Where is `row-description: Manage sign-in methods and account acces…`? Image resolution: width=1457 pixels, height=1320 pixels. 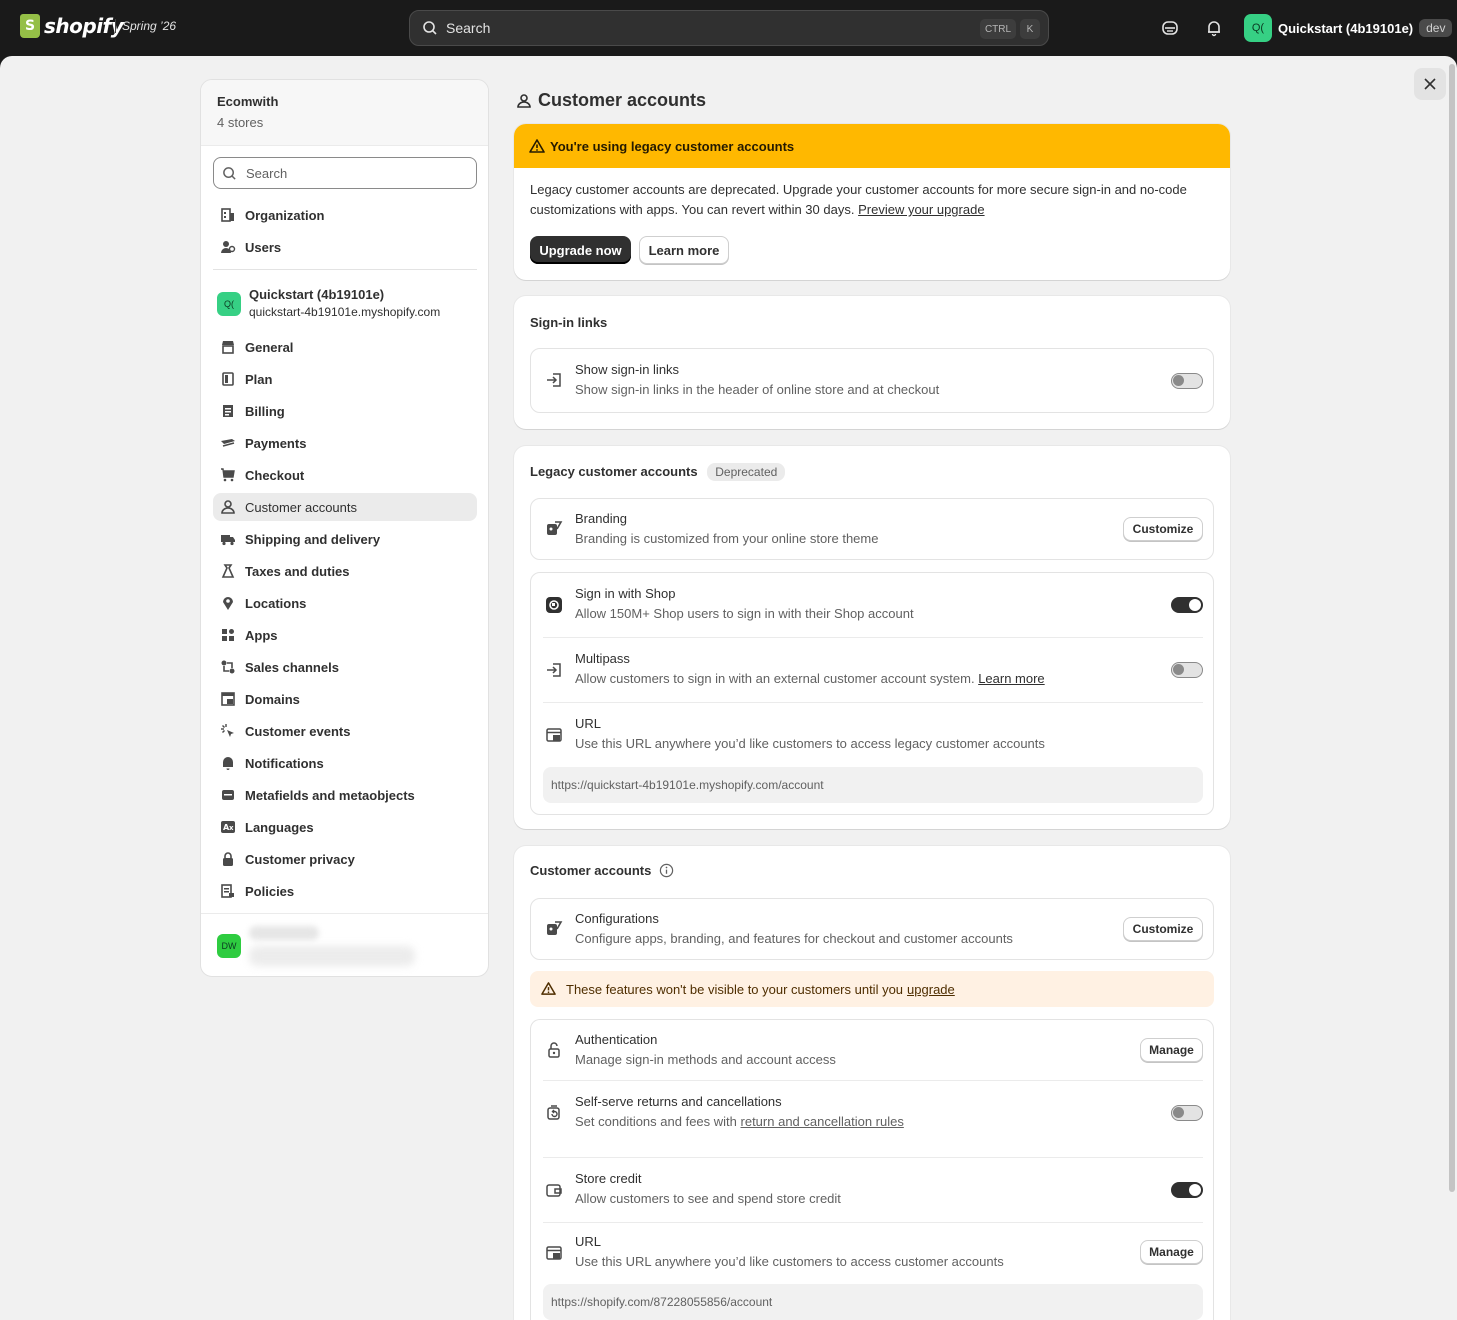 row-description: Manage sign-in methods and account acces… is located at coordinates (705, 1059).